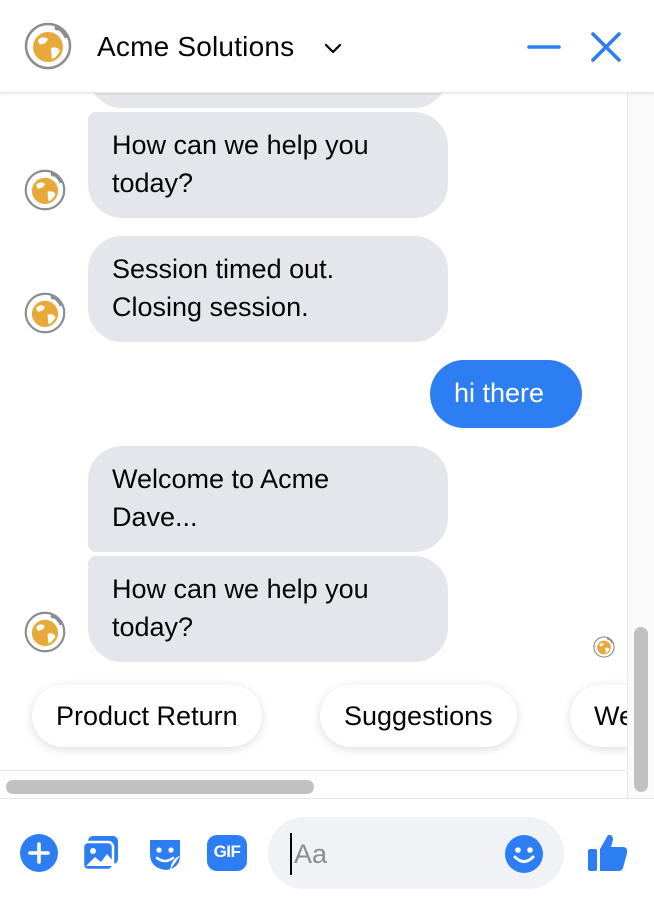 This screenshot has width=654, height=905. I want to click on message-composer: GIF, so click(327, 851).